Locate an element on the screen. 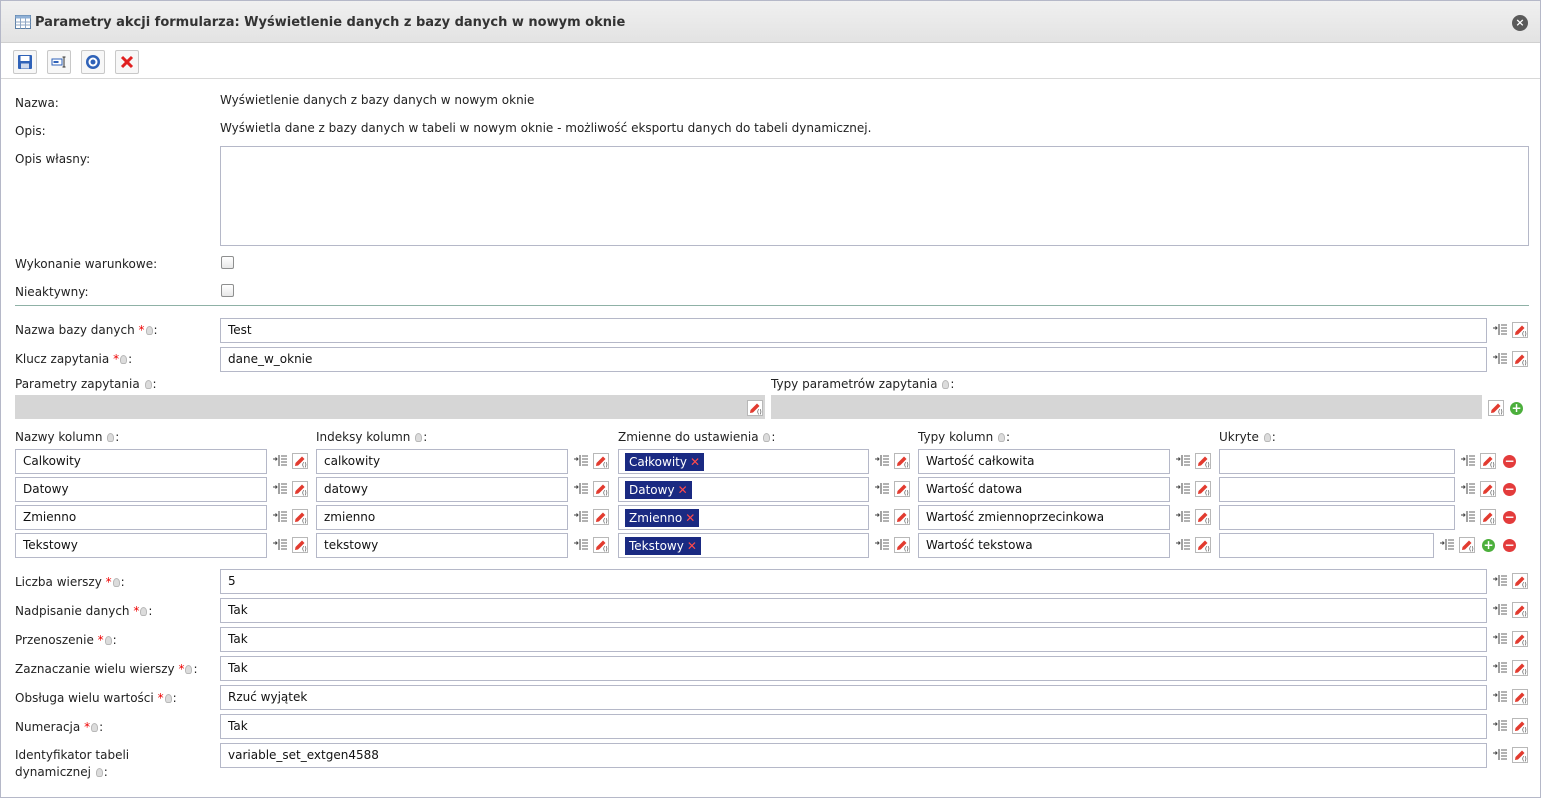 The height and width of the screenshot is (798, 1541). inactive-checkbox is located at coordinates (227, 290).